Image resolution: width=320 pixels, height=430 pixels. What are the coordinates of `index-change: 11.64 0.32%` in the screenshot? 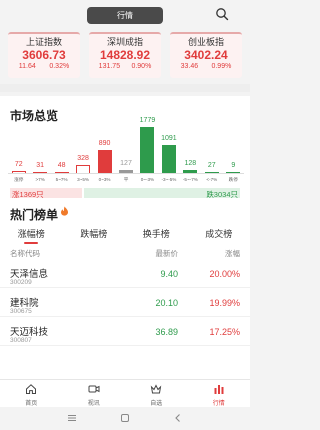 It's located at (44, 67).